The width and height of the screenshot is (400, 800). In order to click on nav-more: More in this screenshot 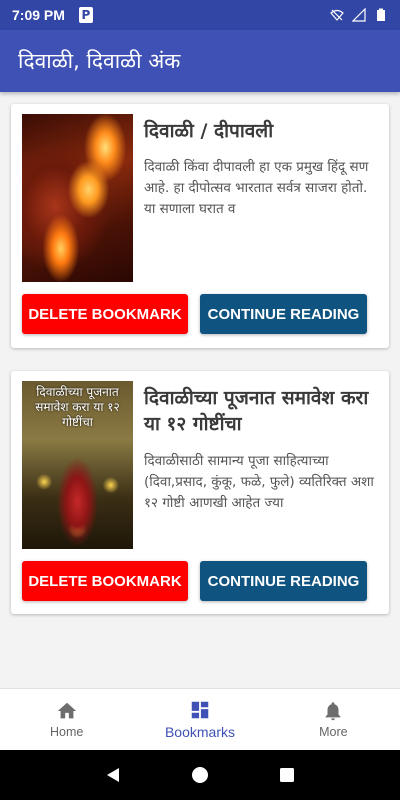, I will do `click(333, 719)`.